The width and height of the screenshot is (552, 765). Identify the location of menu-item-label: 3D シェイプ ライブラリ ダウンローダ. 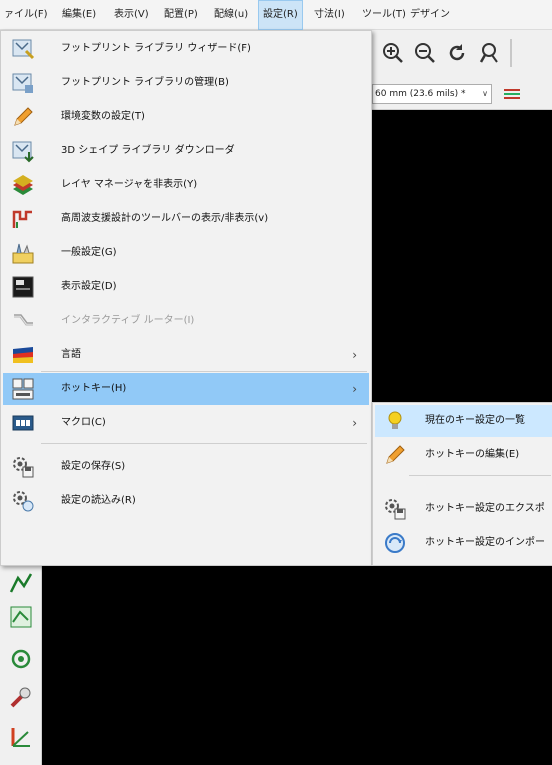
(148, 150).